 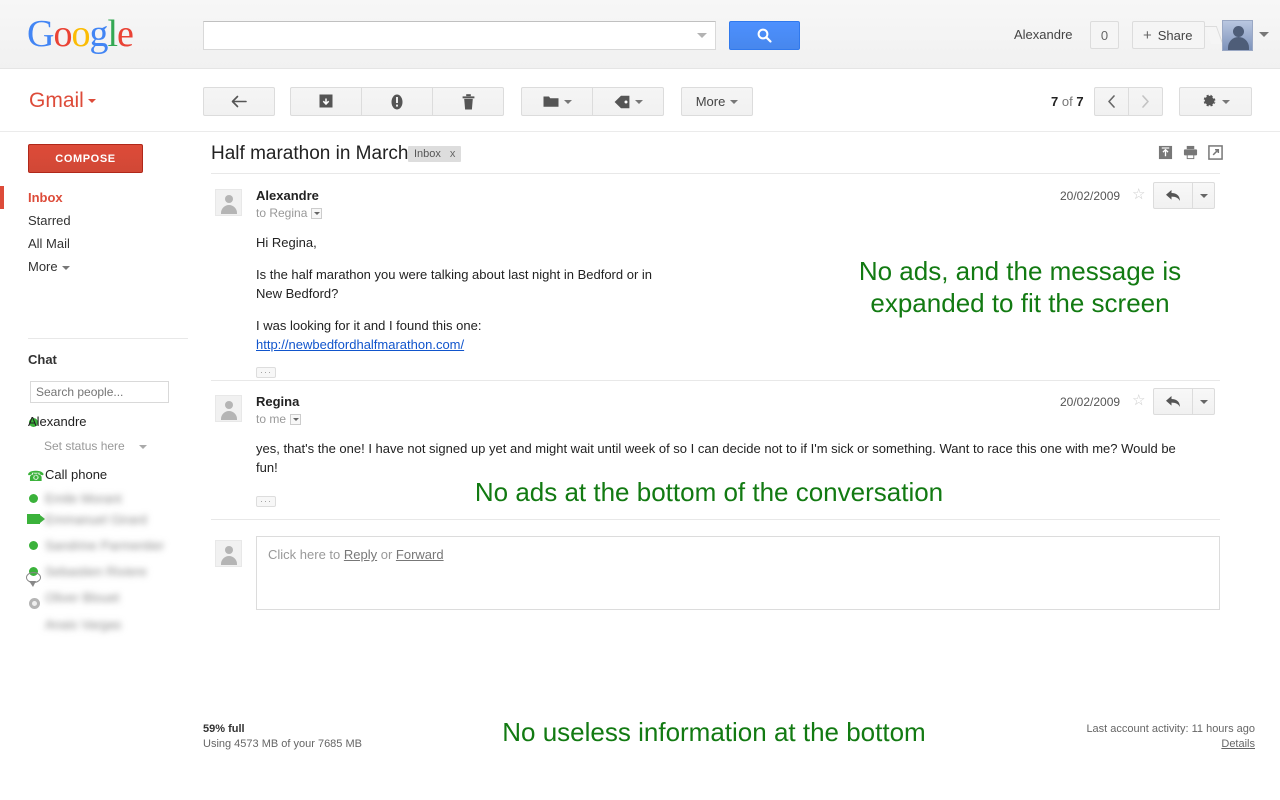 What do you see at coordinates (99, 392) in the screenshot?
I see `chat-search-input` at bounding box center [99, 392].